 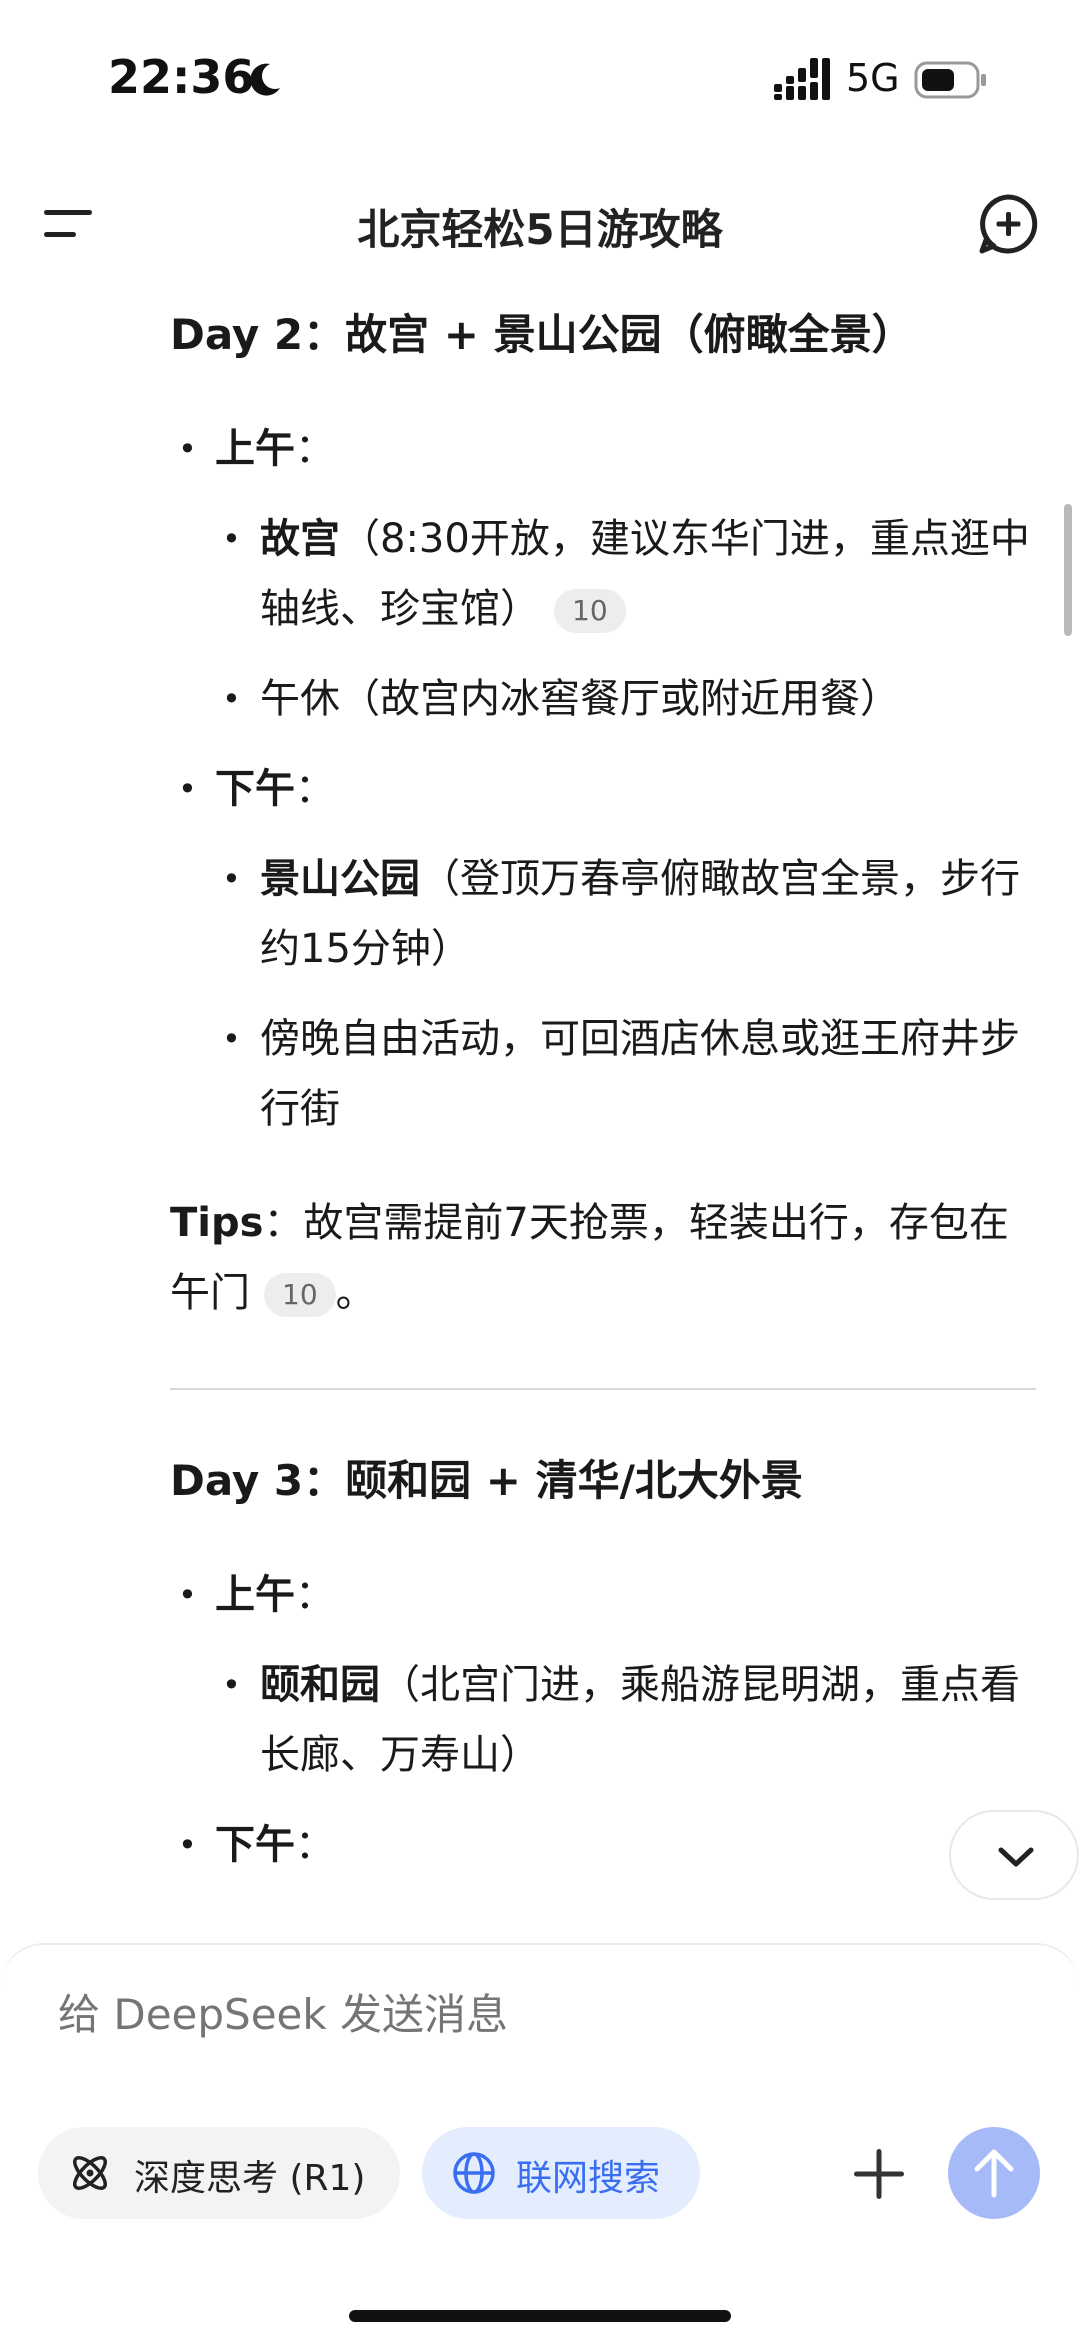 I want to click on new-chat-icon, so click(x=1008, y=224).